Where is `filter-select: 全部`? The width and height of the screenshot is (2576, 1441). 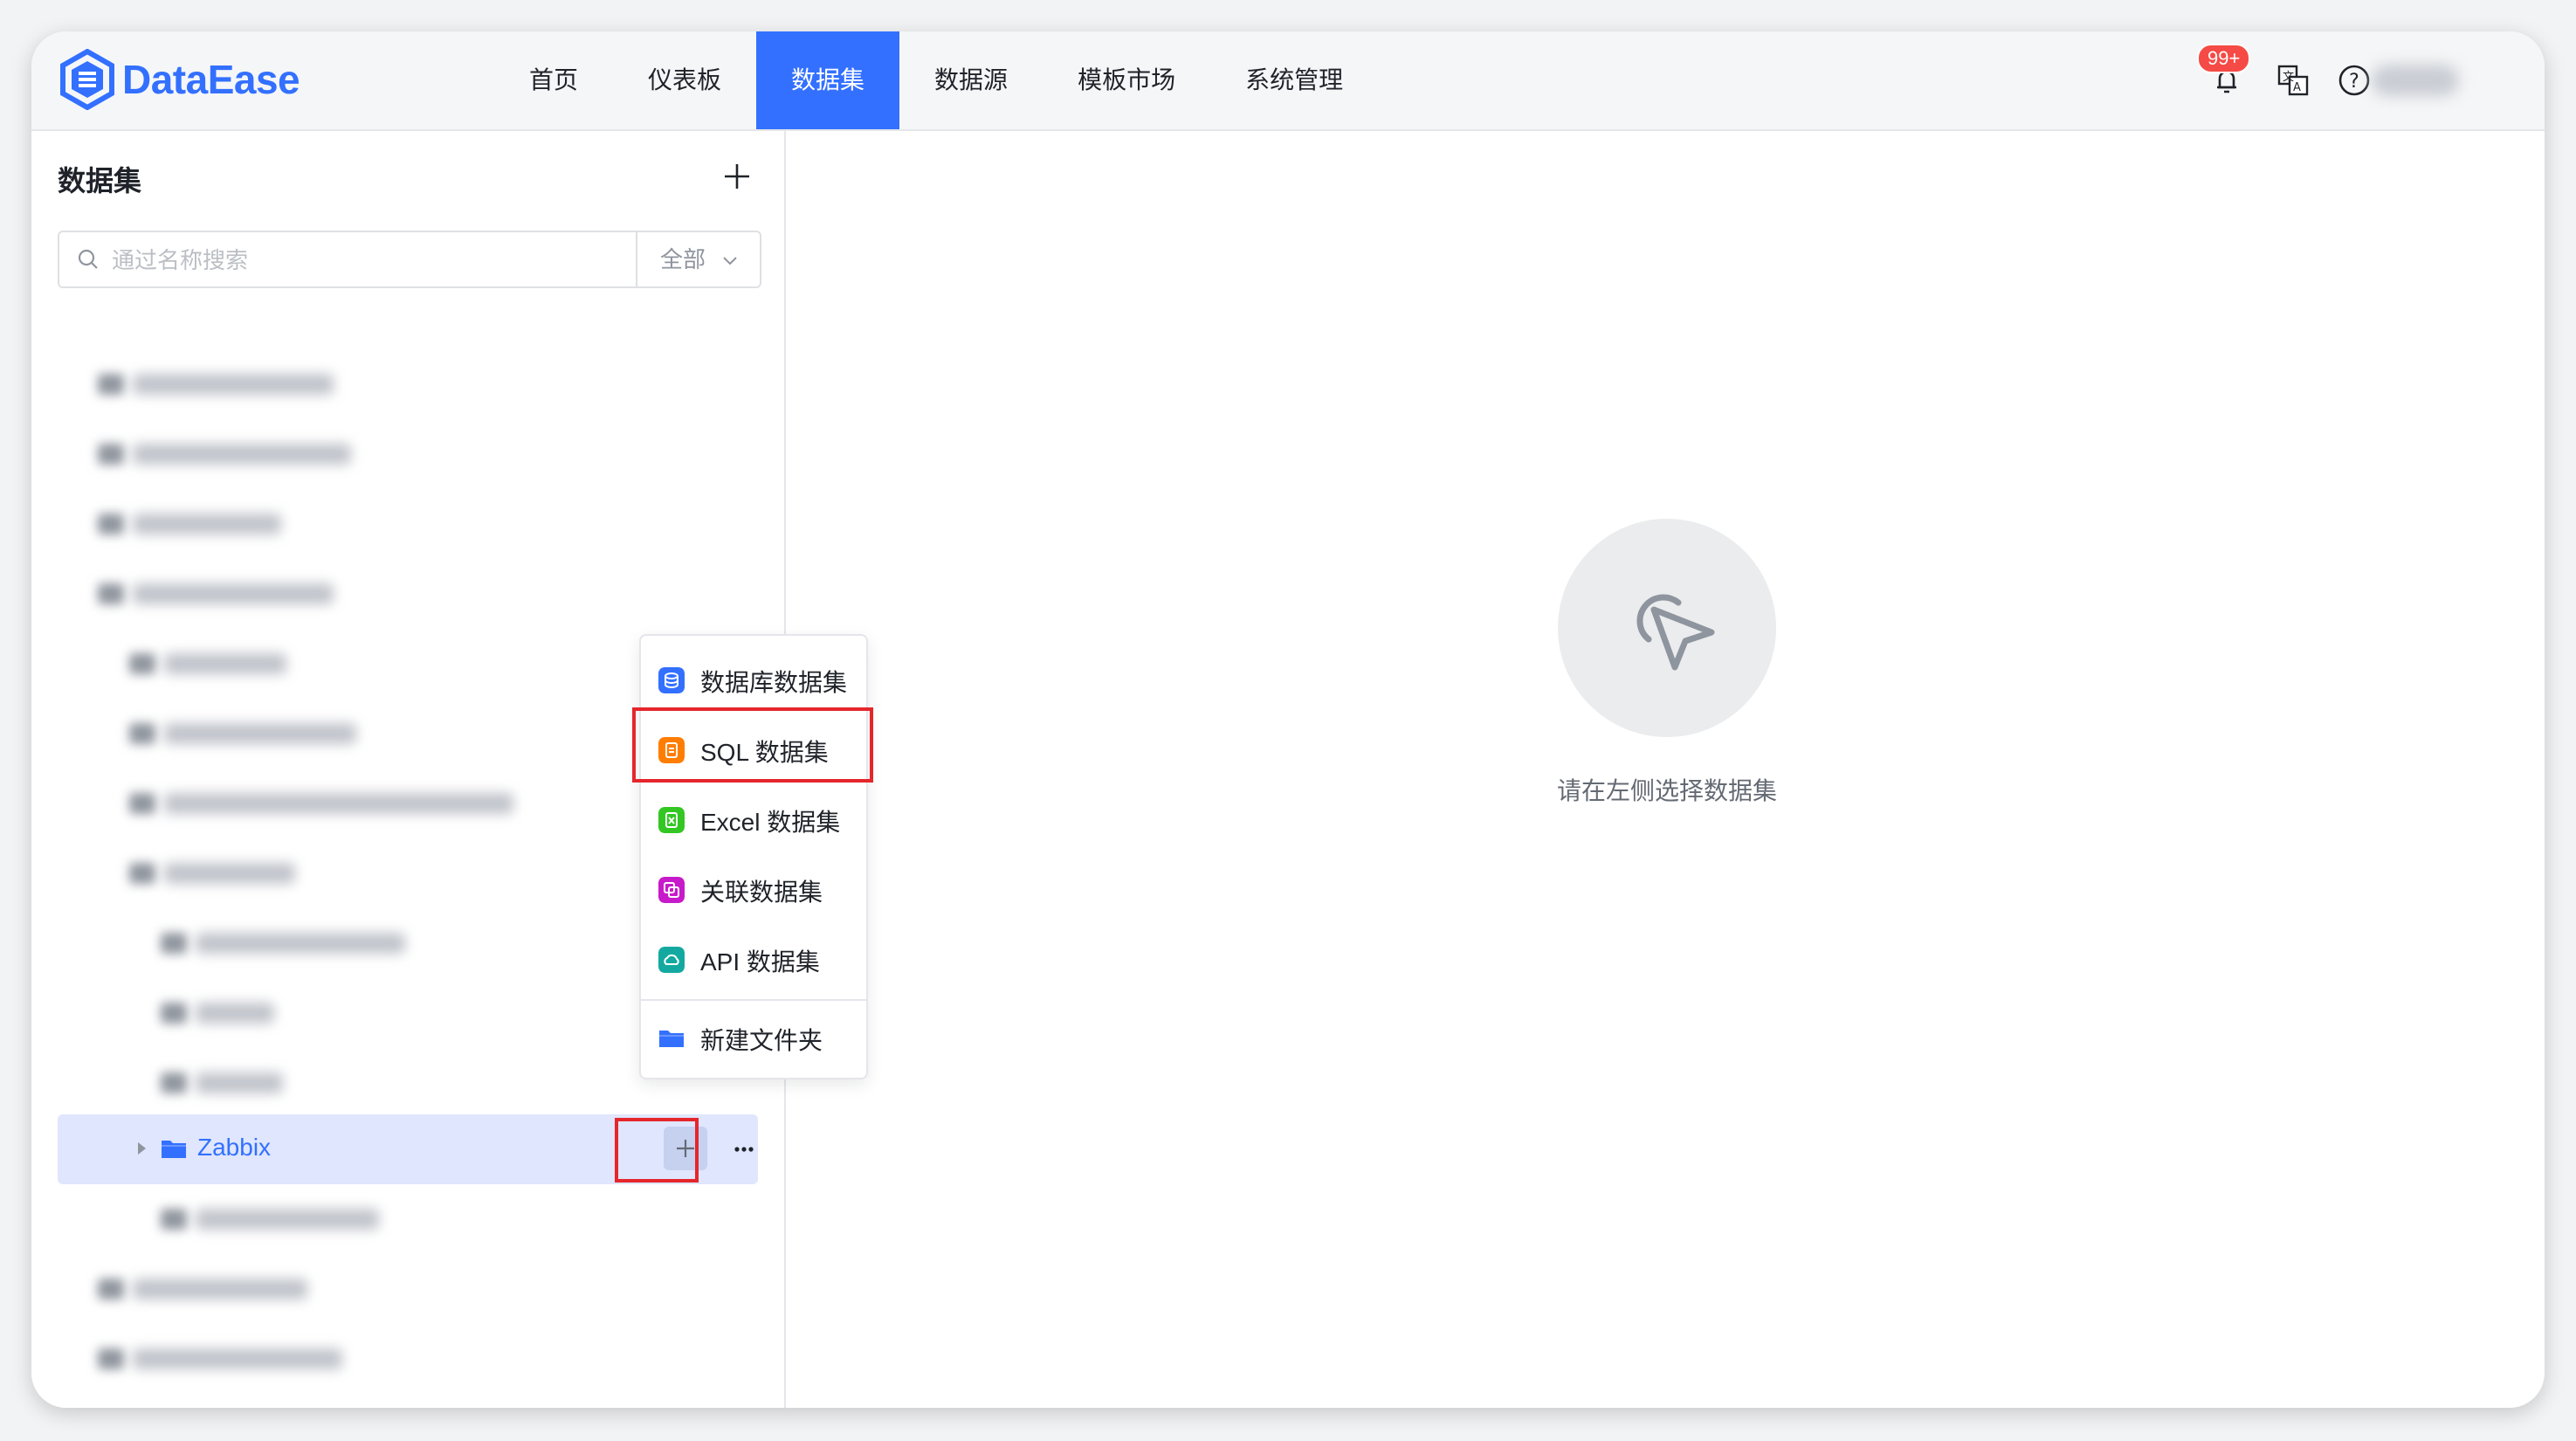 filter-select: 全部 is located at coordinates (698, 259).